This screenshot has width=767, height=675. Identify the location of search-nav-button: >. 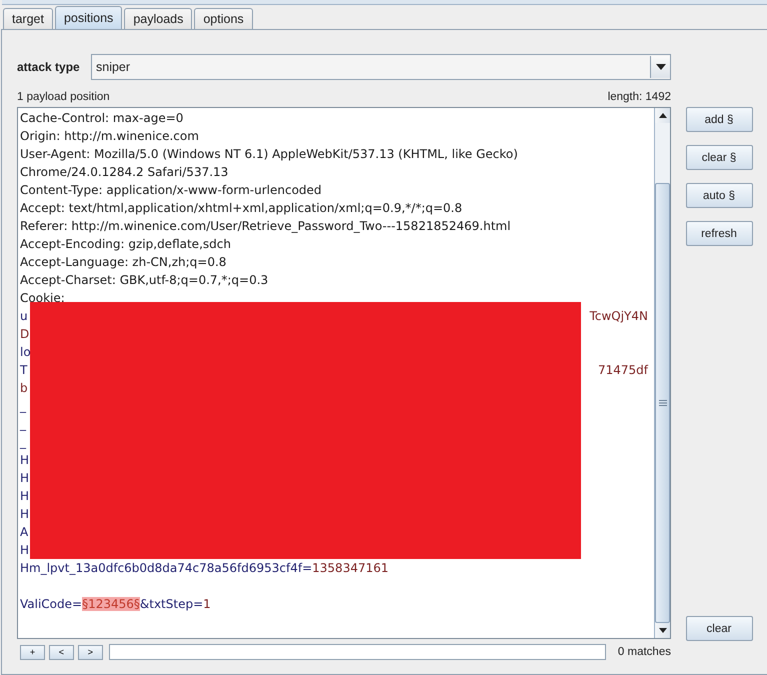
(90, 652).